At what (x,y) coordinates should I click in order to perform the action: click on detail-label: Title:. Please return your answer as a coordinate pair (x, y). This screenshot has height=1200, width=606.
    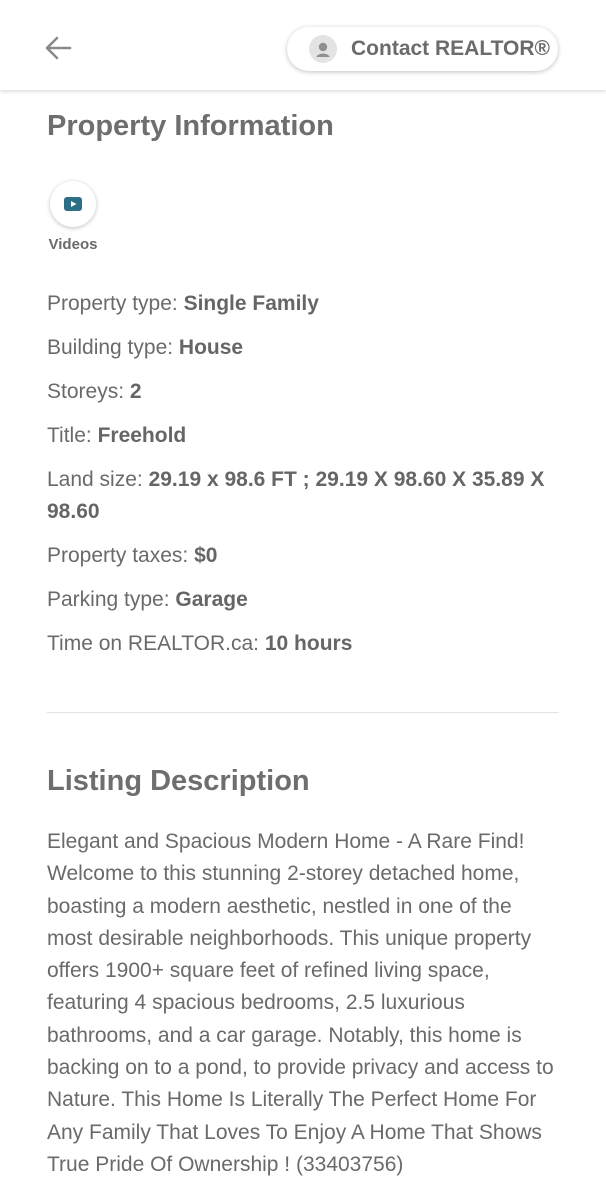
    Looking at the image, I should click on (72, 435).